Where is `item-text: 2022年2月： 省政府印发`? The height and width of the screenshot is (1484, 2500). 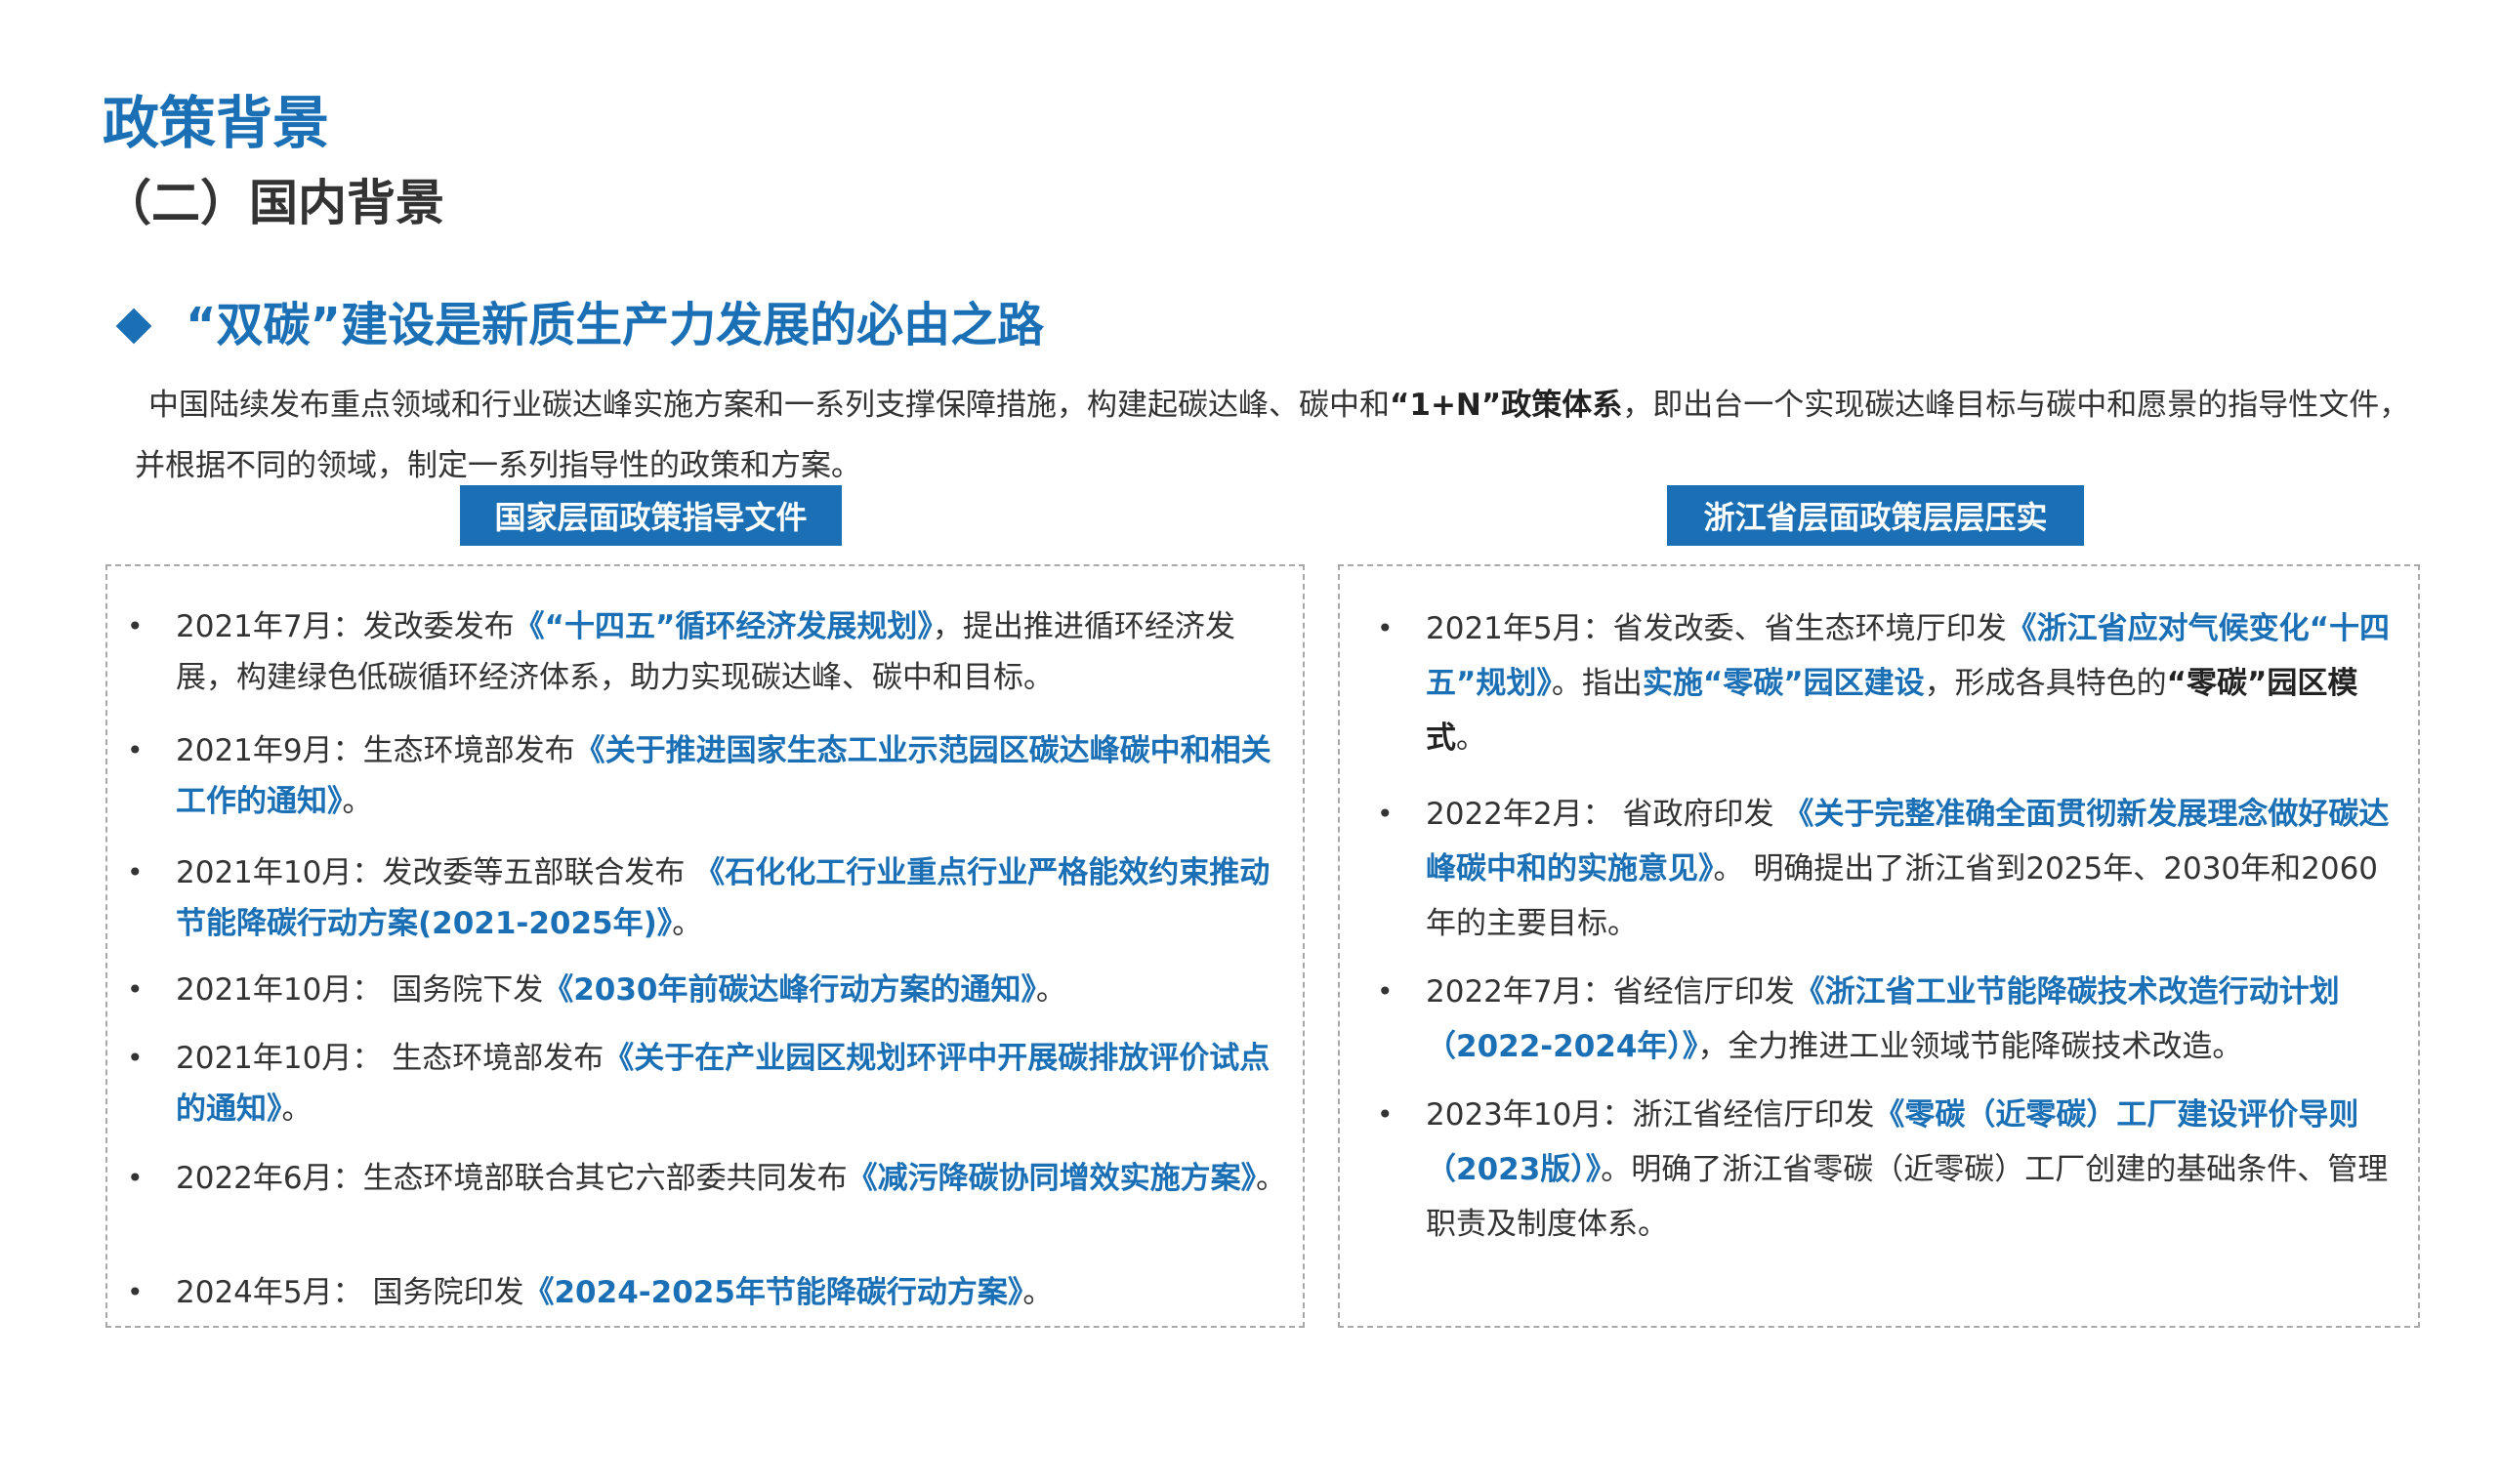 item-text: 2022年2月： 省政府印发 is located at coordinates (1605, 815).